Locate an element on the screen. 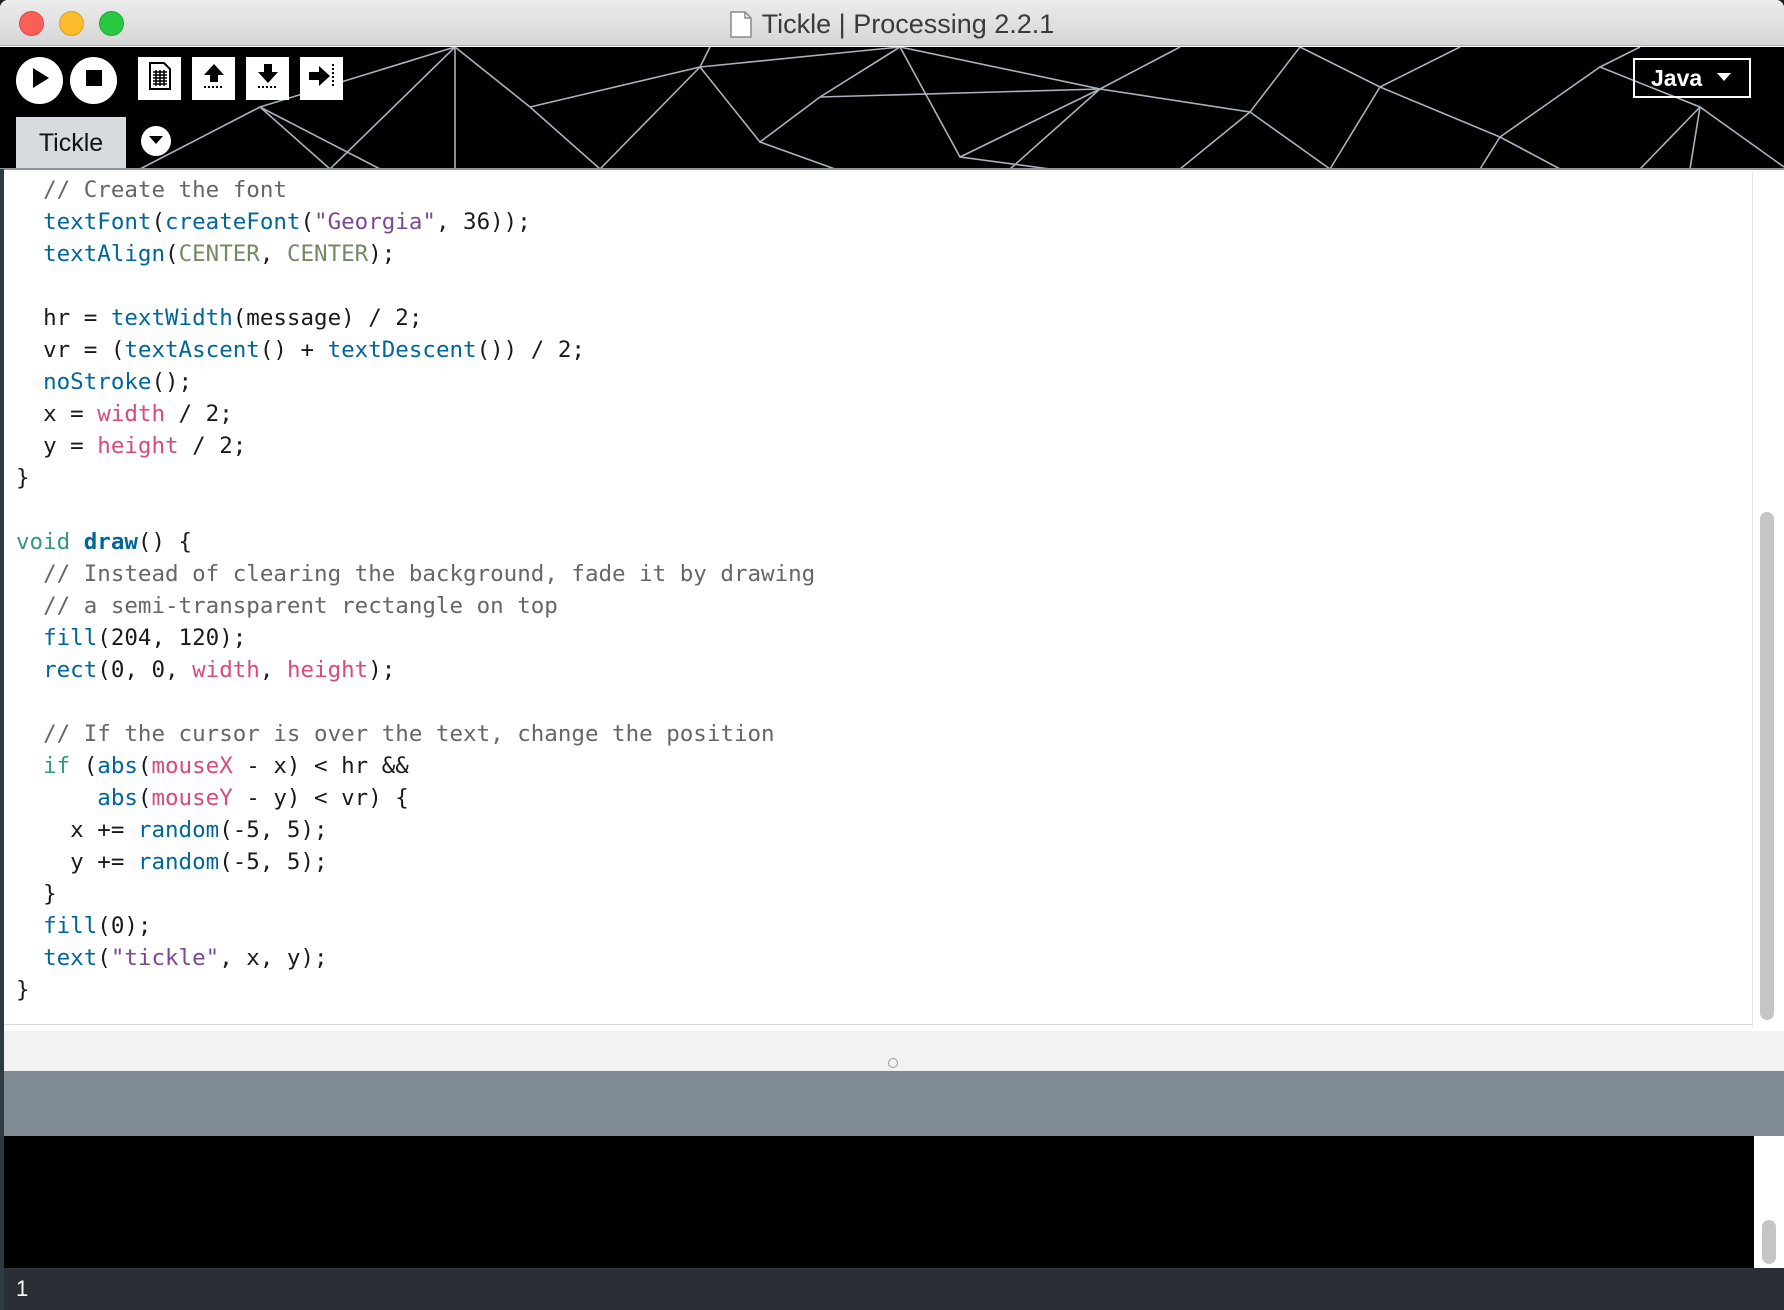 This screenshot has height=1310, width=1784. stop-button is located at coordinates (93, 80).